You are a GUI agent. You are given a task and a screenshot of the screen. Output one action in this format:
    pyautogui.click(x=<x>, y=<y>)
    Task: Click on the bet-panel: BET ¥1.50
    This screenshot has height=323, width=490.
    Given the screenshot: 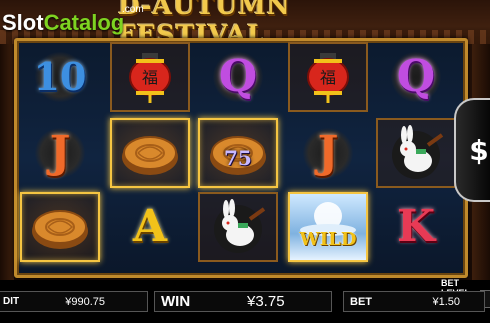 What is the action you would take?
    pyautogui.click(x=414, y=301)
    